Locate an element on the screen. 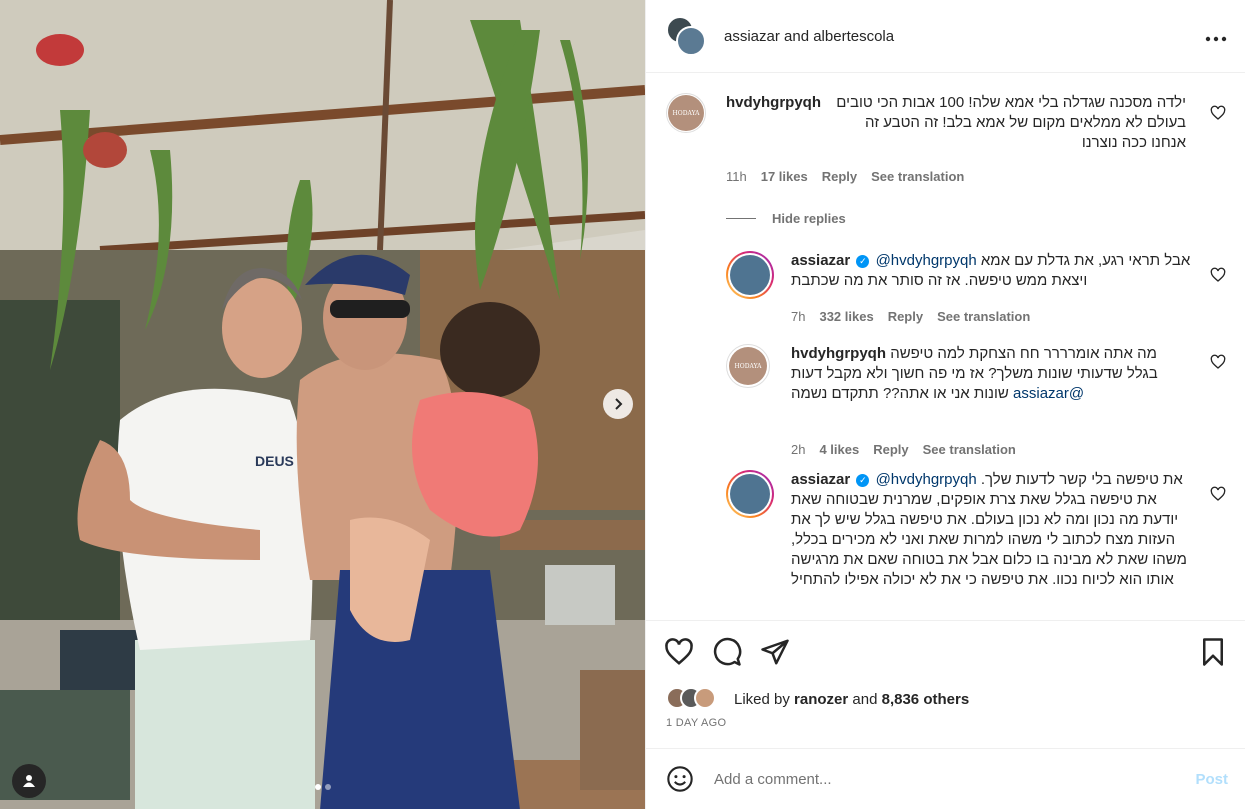 Image resolution: width=1245 pixels, height=809 pixels. comment-icon is located at coordinates (727, 652).